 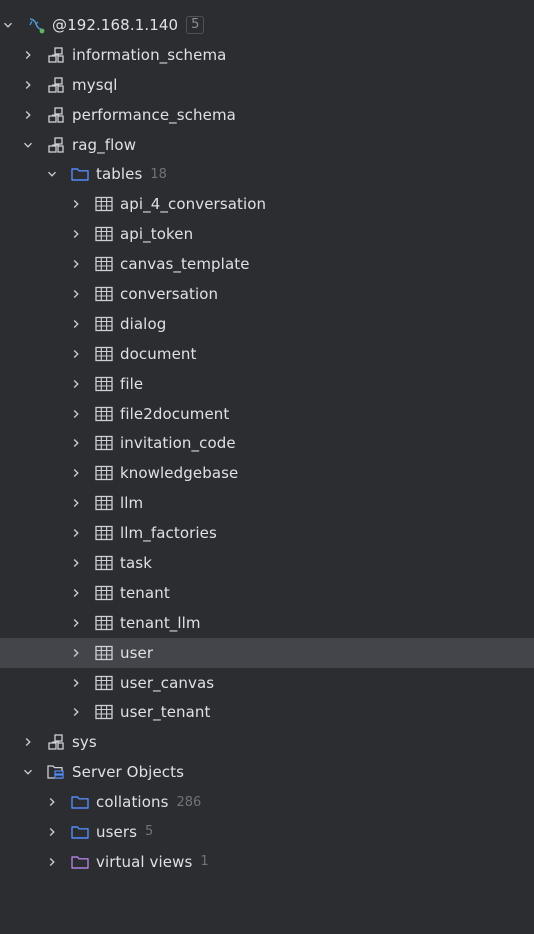 I want to click on tables-count: 18, so click(x=158, y=174).